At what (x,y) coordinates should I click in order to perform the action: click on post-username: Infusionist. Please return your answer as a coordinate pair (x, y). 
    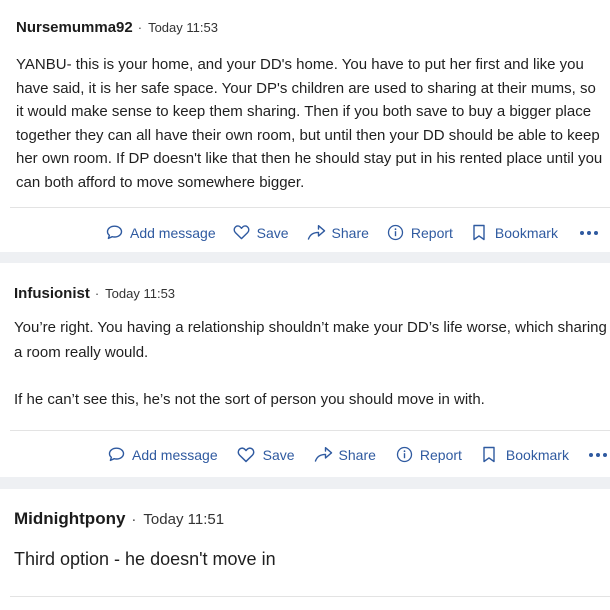
    Looking at the image, I should click on (52, 293).